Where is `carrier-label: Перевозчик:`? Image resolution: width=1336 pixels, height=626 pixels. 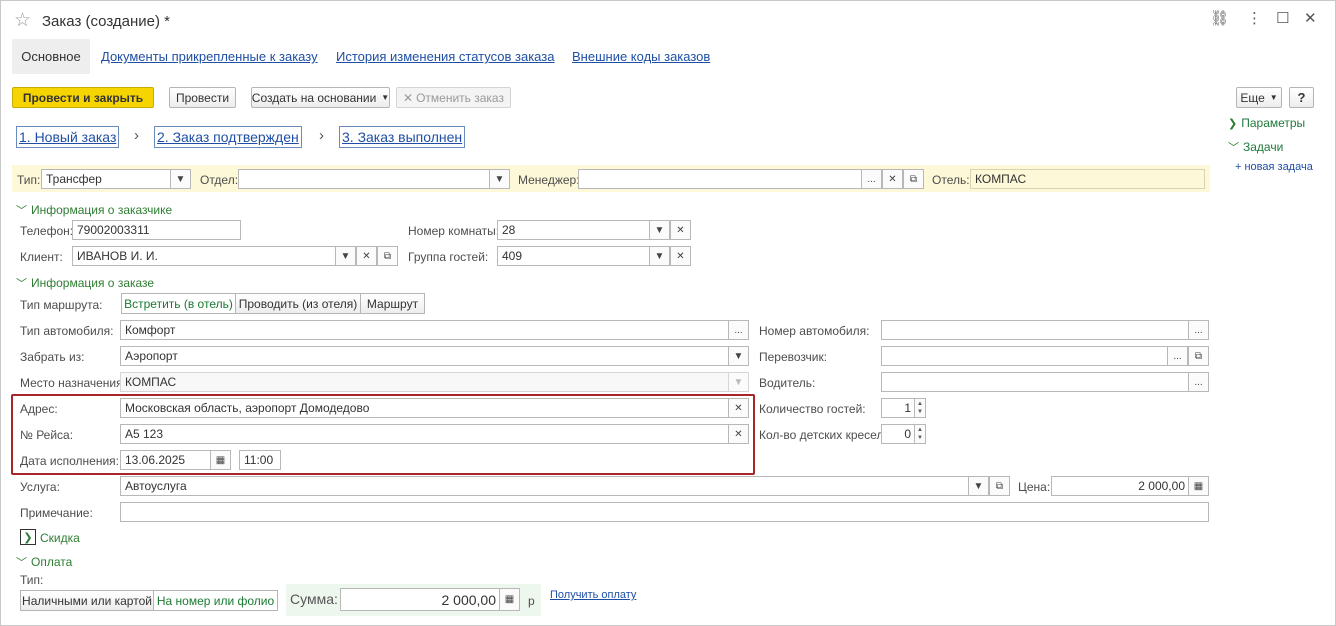 carrier-label: Перевозчик: is located at coordinates (793, 357).